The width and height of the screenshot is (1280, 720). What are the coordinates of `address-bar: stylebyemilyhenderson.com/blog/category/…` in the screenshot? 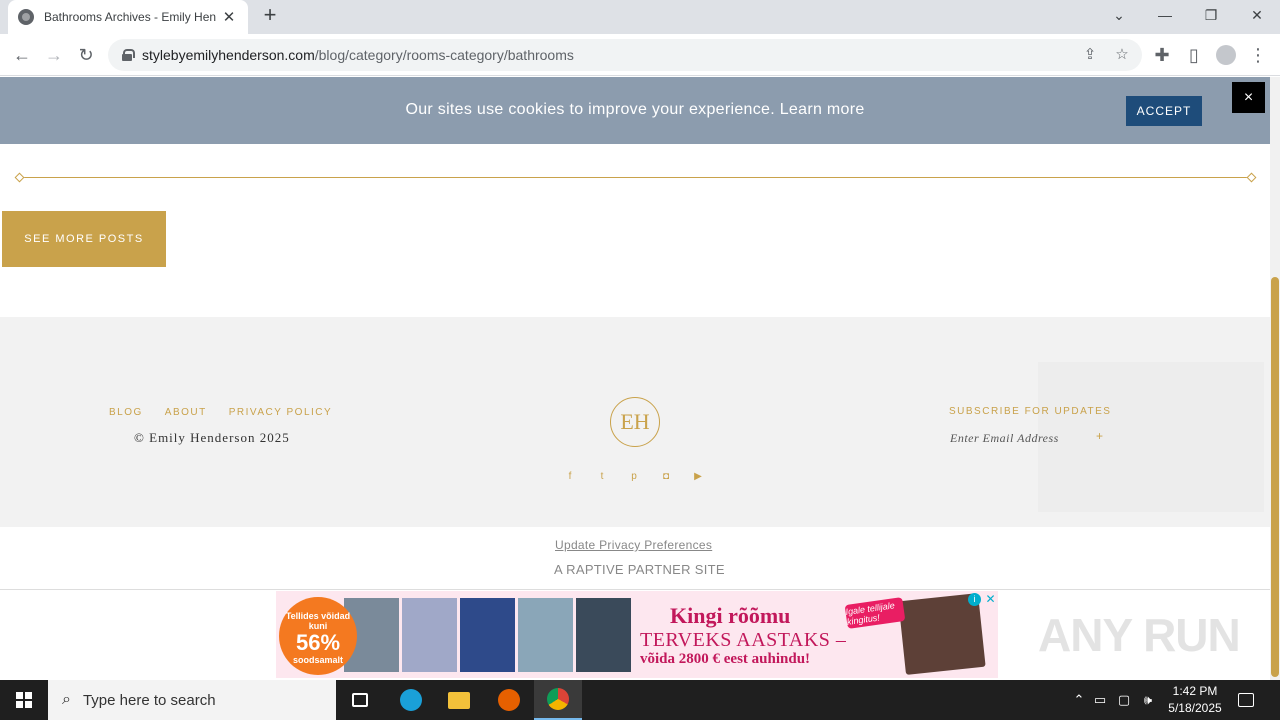 It's located at (625, 55).